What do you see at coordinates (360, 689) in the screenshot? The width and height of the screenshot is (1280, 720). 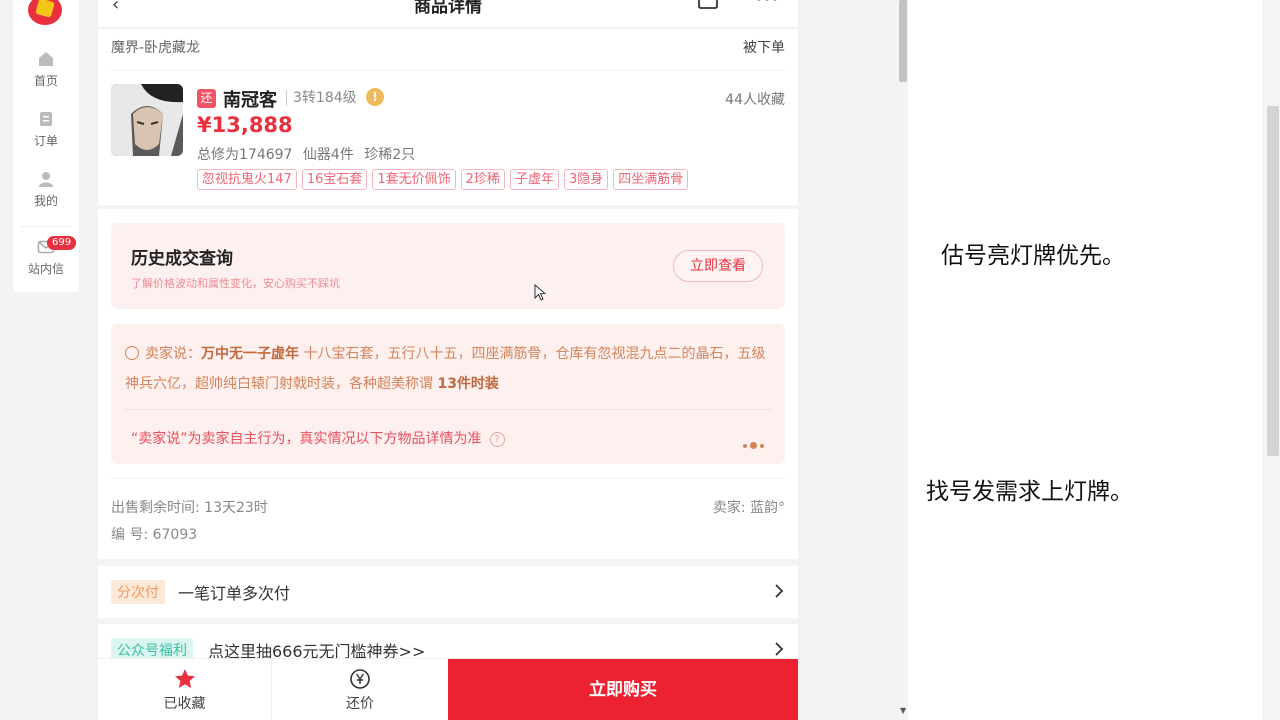 I see `bargain-button: 还价` at bounding box center [360, 689].